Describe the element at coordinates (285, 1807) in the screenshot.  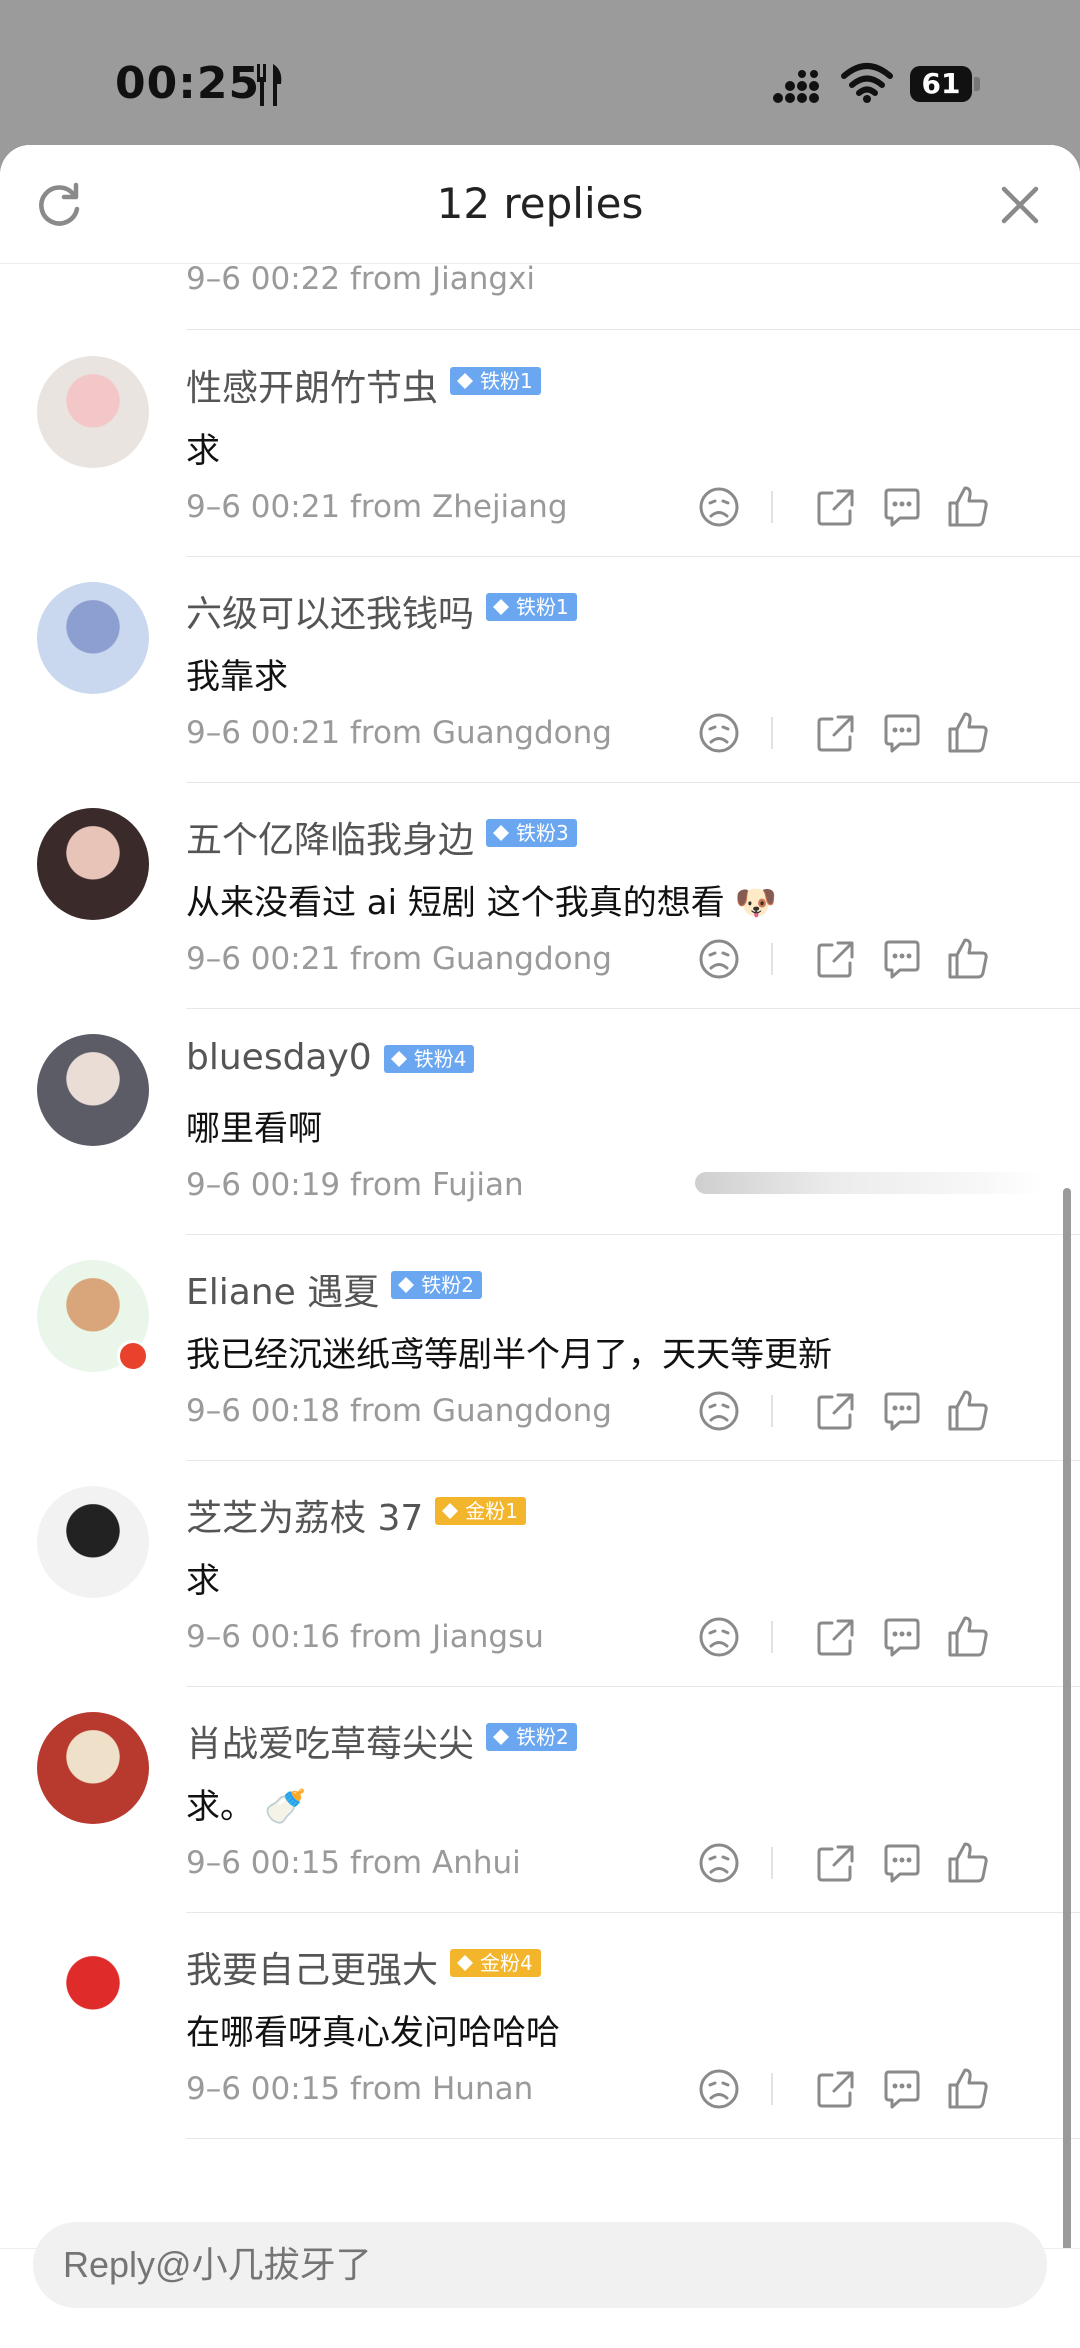
I see `emoji-sticker-icon: 🍼` at that location.